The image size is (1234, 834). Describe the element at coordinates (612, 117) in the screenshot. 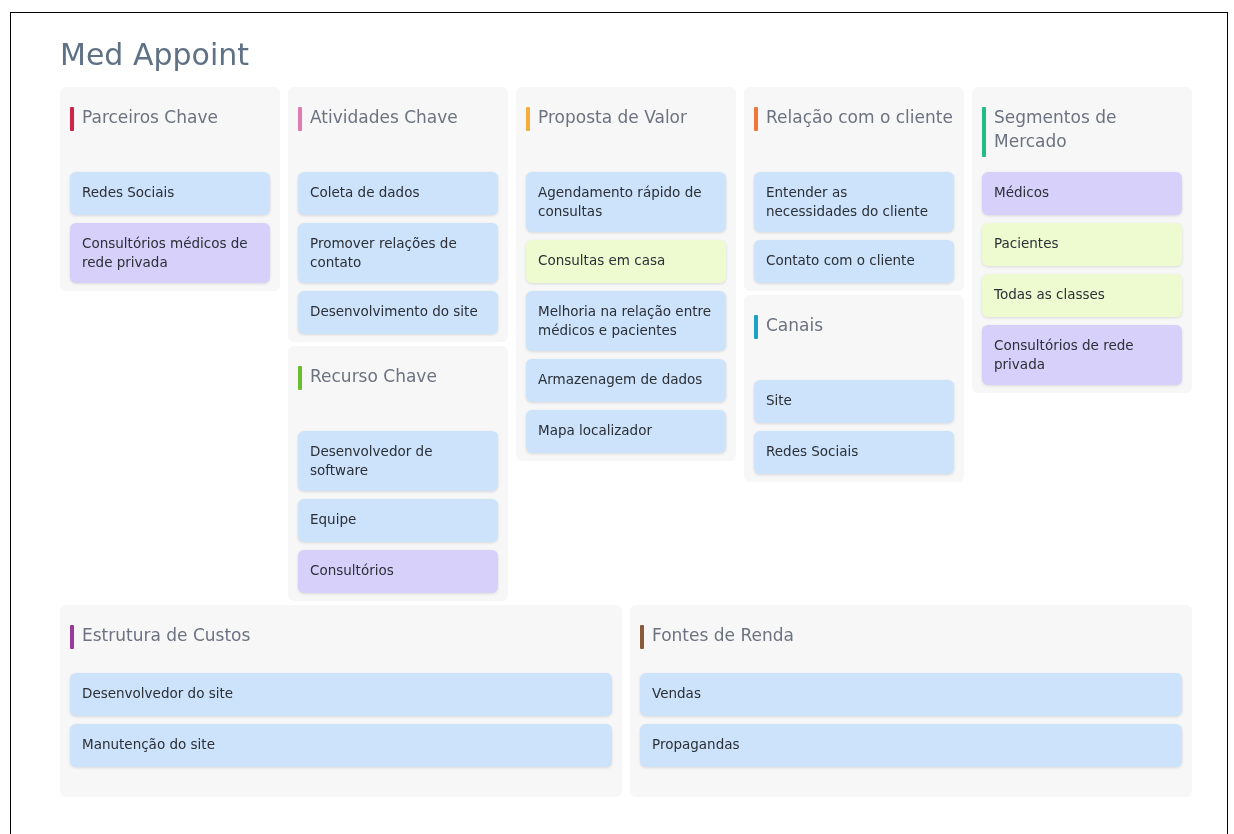

I see `section-heading: Proposta de Valor` at that location.